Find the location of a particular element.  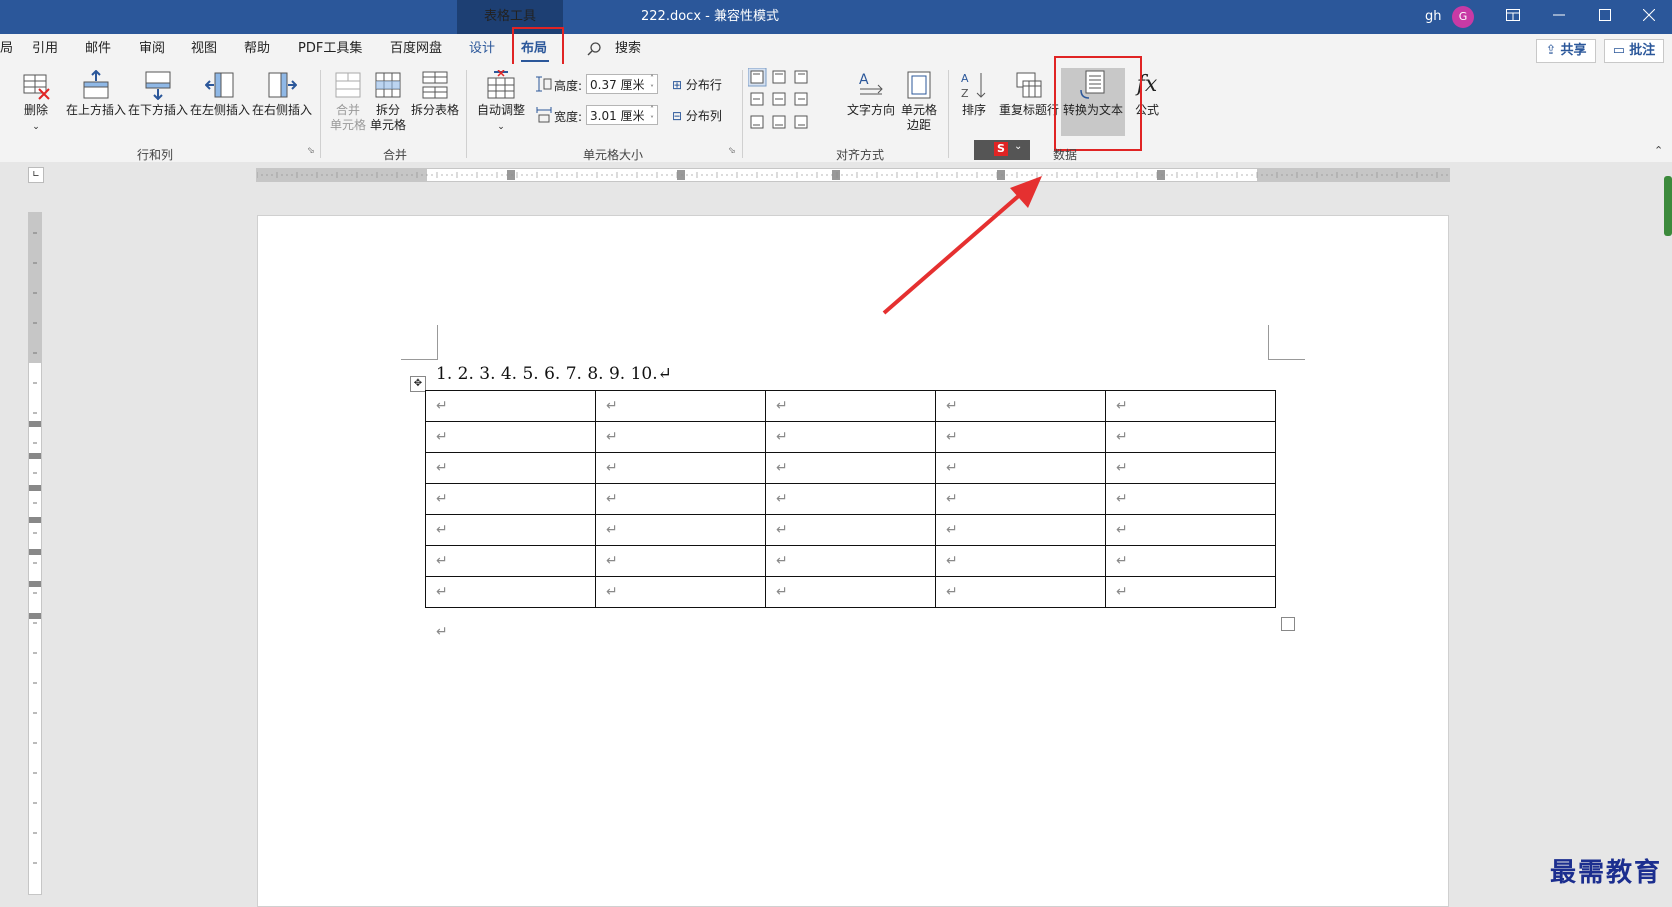

tab-references: 引用 is located at coordinates (45, 49).